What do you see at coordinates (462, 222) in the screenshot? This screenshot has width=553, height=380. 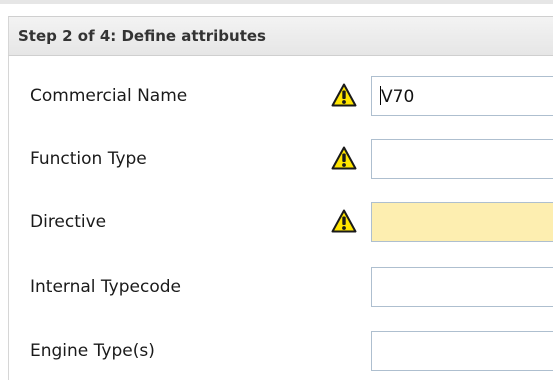 I see `directive-input` at bounding box center [462, 222].